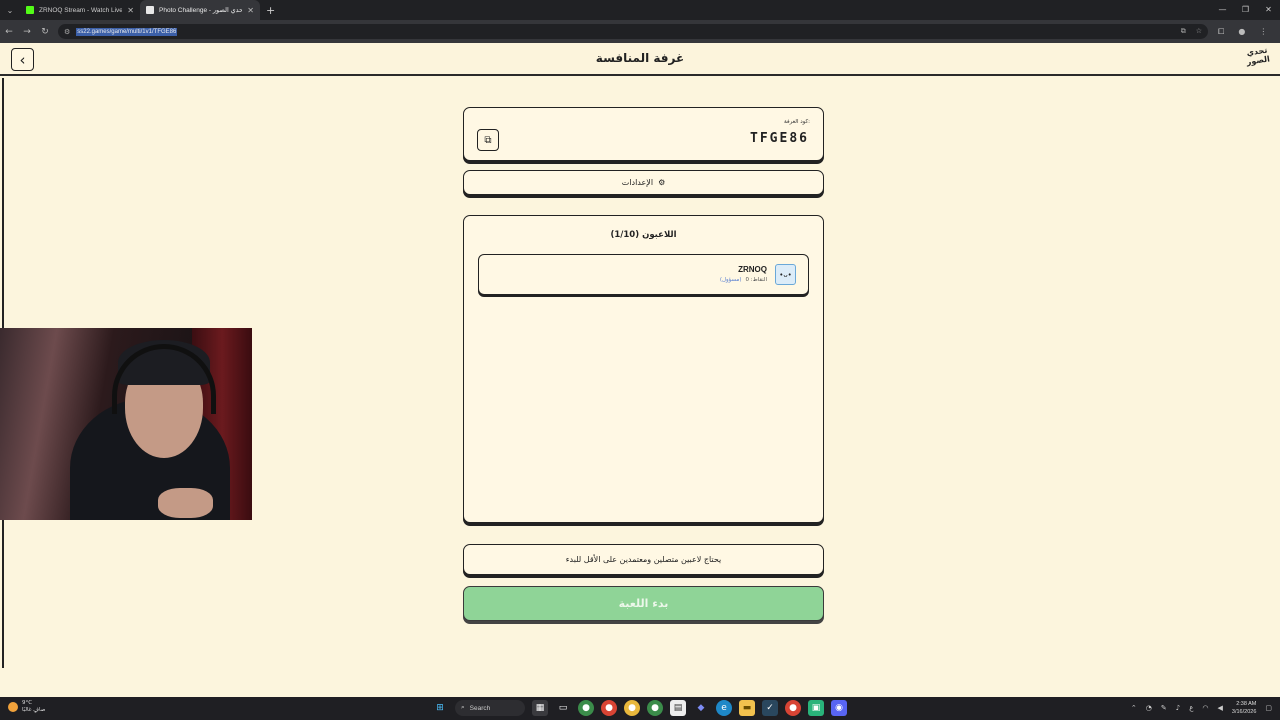 The height and width of the screenshot is (720, 1280). I want to click on browser-tab-photo-challenge: Photo Challenge - تحدي الصور ✕, so click(200, 10).